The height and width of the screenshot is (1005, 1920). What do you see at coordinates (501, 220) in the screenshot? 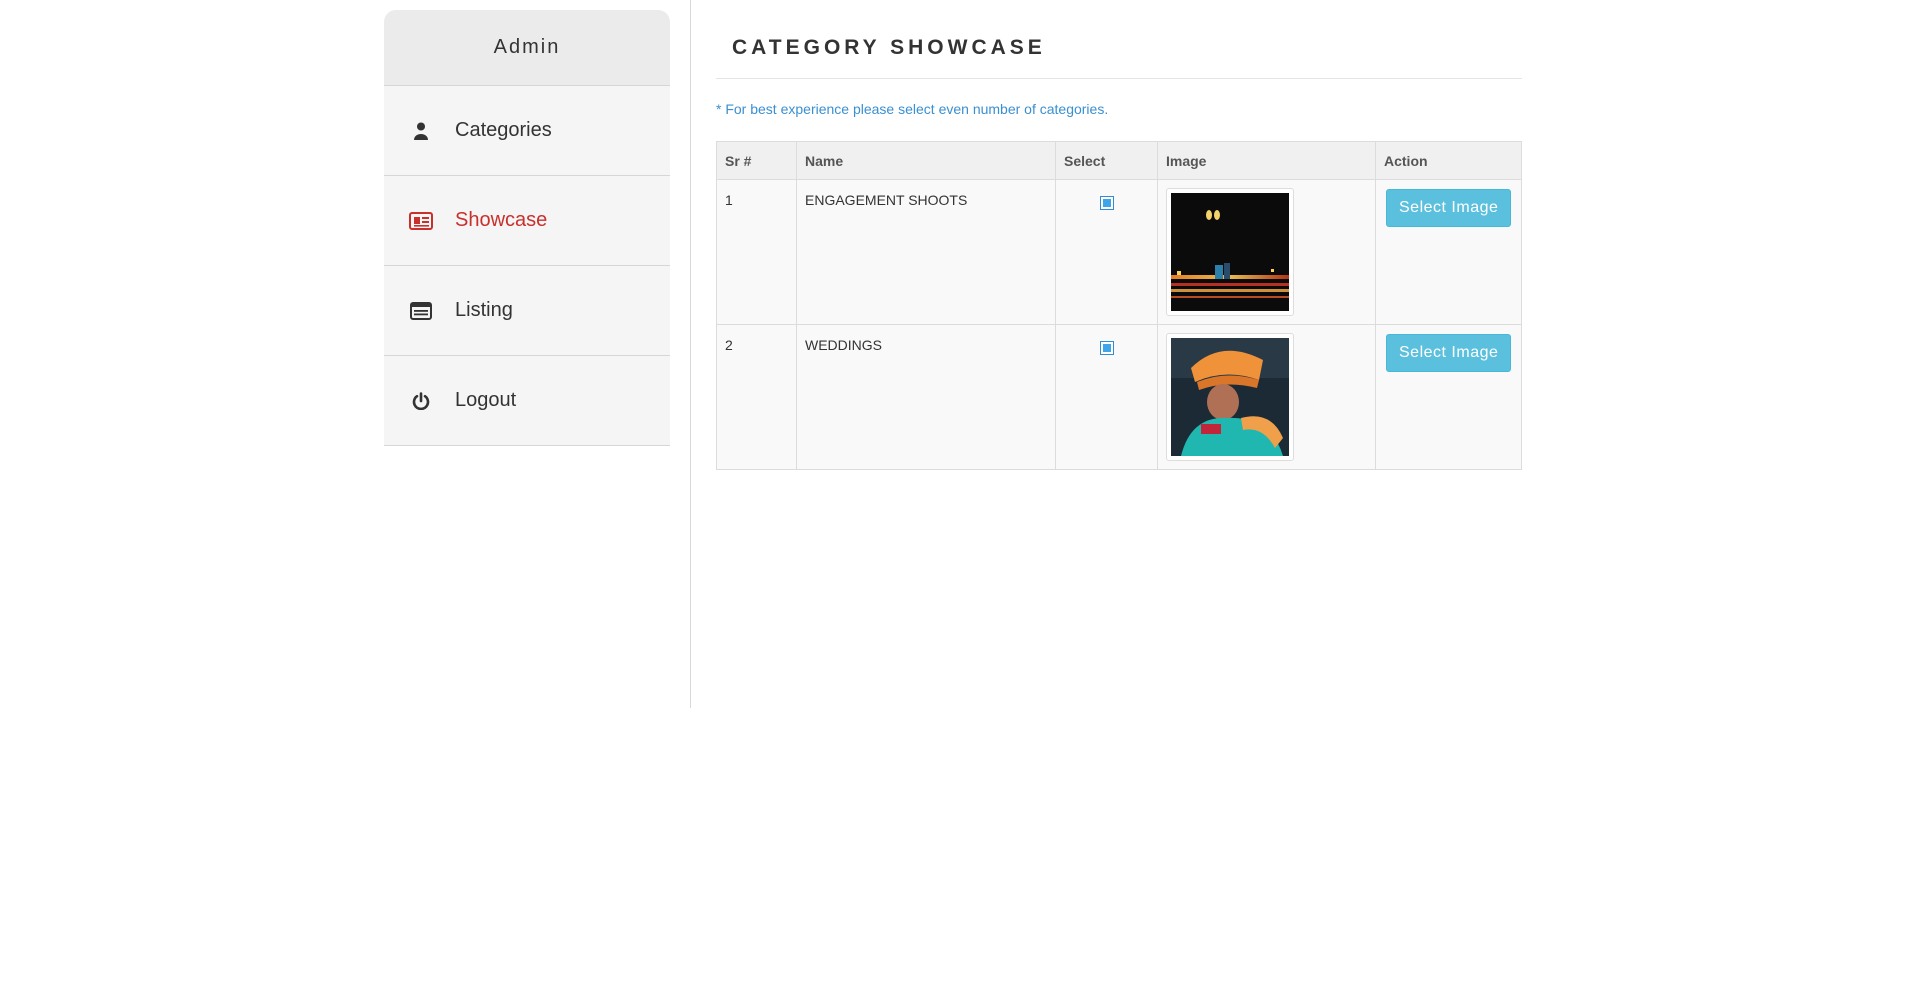
I see `sidebar-item-label: Showcase` at bounding box center [501, 220].